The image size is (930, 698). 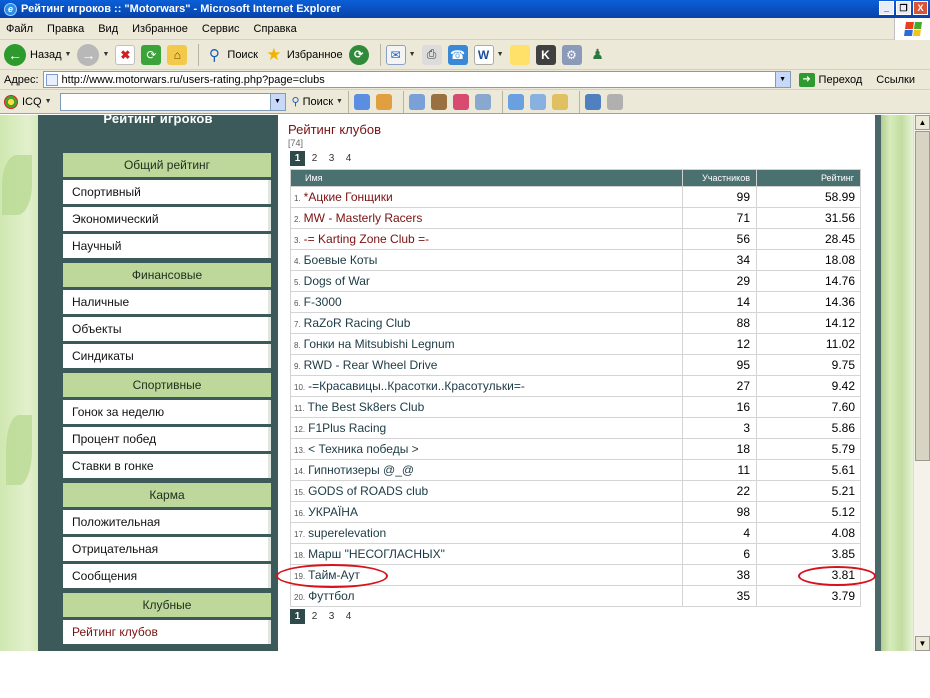 I want to click on menu-file: Файл, so click(x=19, y=29).